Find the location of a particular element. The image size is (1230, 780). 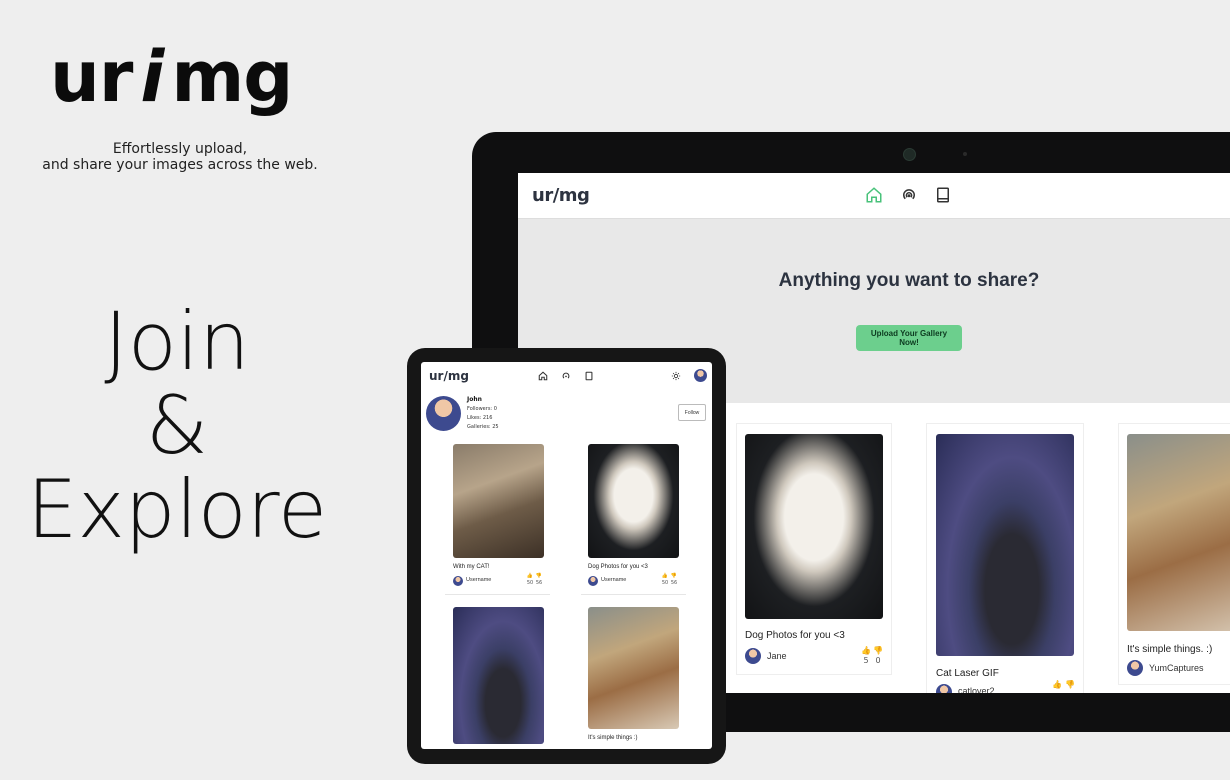

card-photo-cat is located at coordinates (498, 501).